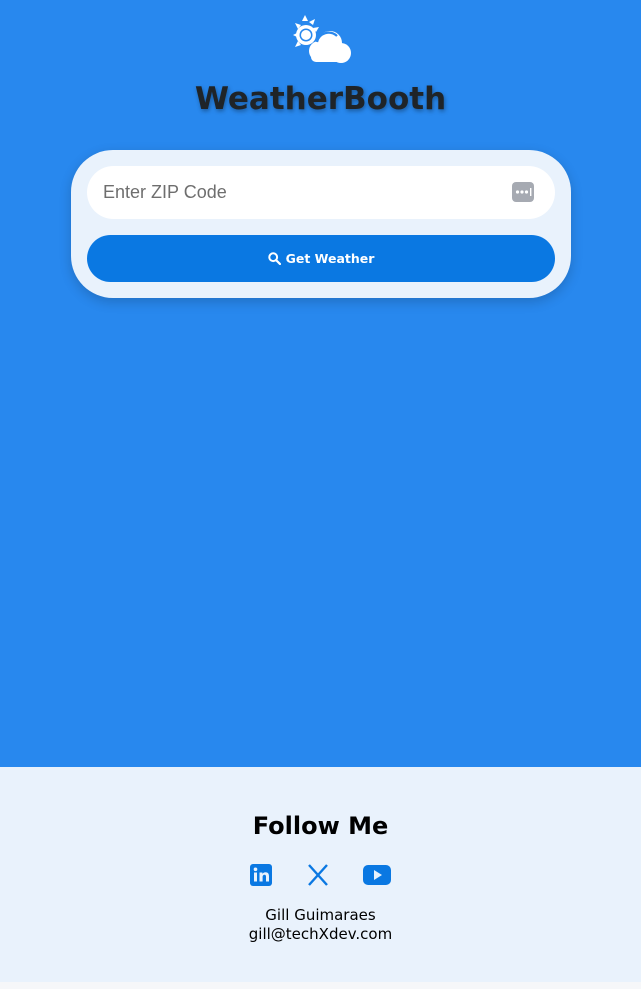 The height and width of the screenshot is (989, 641). Describe the element at coordinates (523, 192) in the screenshot. I see `password-autofill-icon` at that location.